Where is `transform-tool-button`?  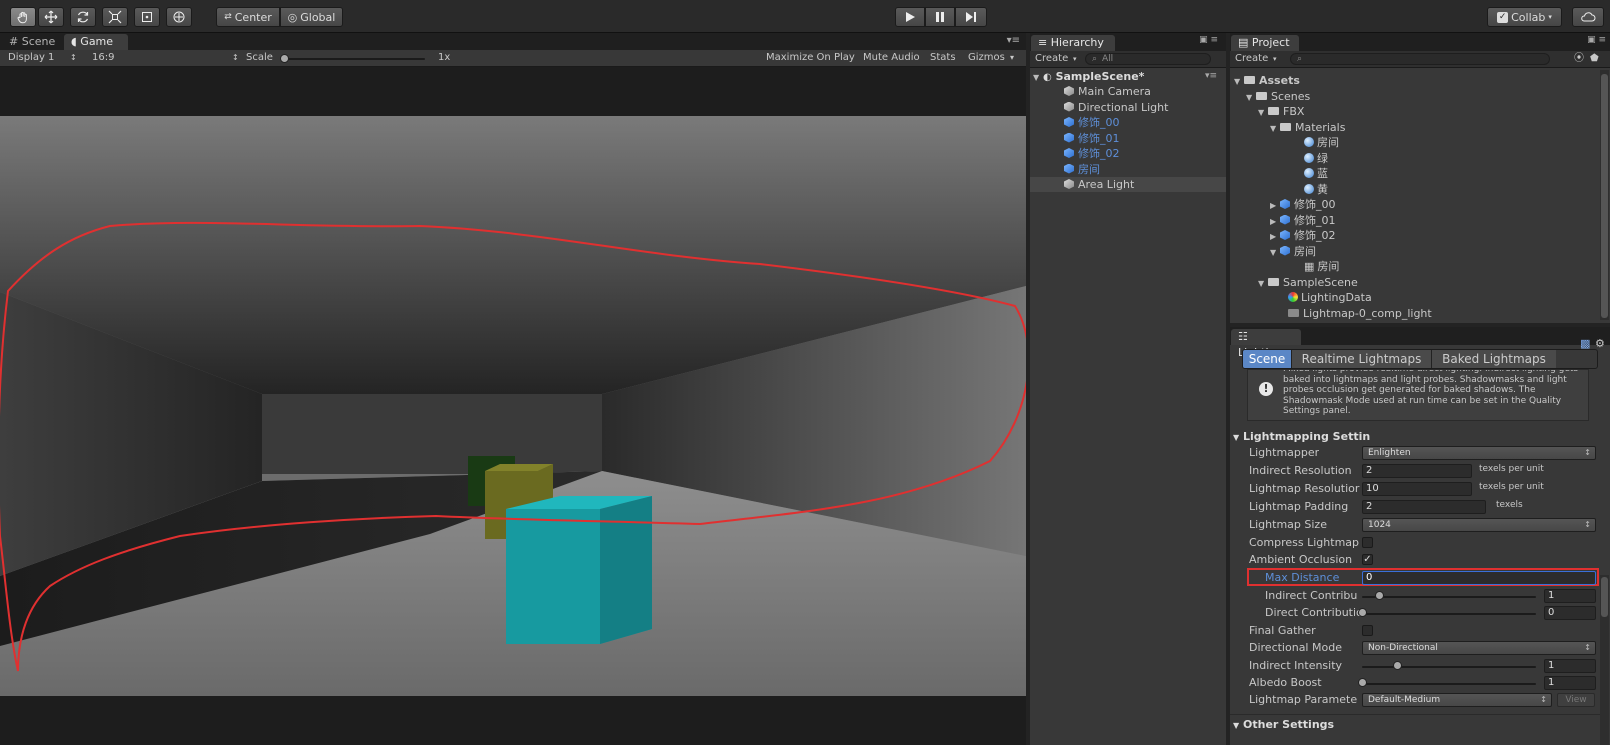
transform-tool-button is located at coordinates (179, 17).